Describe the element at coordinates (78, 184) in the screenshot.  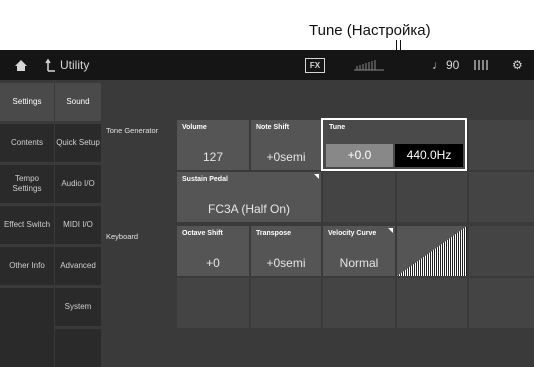
I see `subtab-audio-io: Audio I/O` at that location.